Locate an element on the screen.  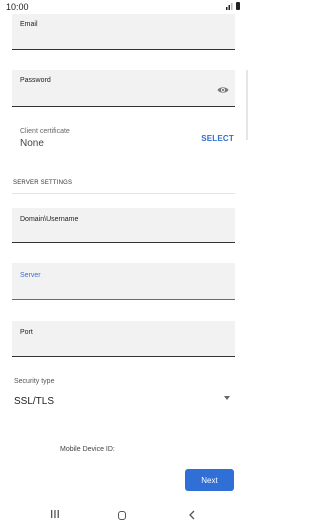
port-label: Port is located at coordinates (26, 332).